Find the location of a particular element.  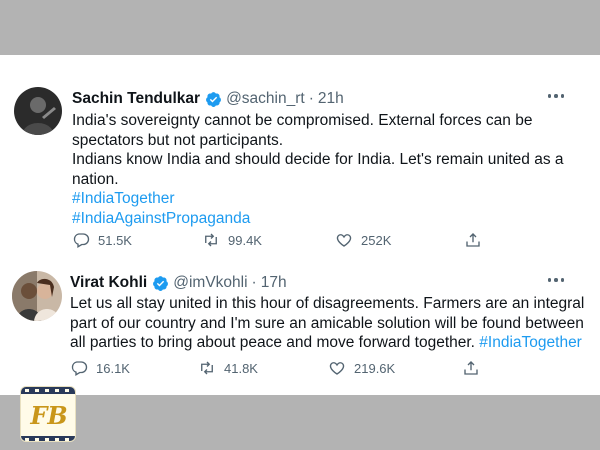

watermark-logo: FB is located at coordinates (48, 414).